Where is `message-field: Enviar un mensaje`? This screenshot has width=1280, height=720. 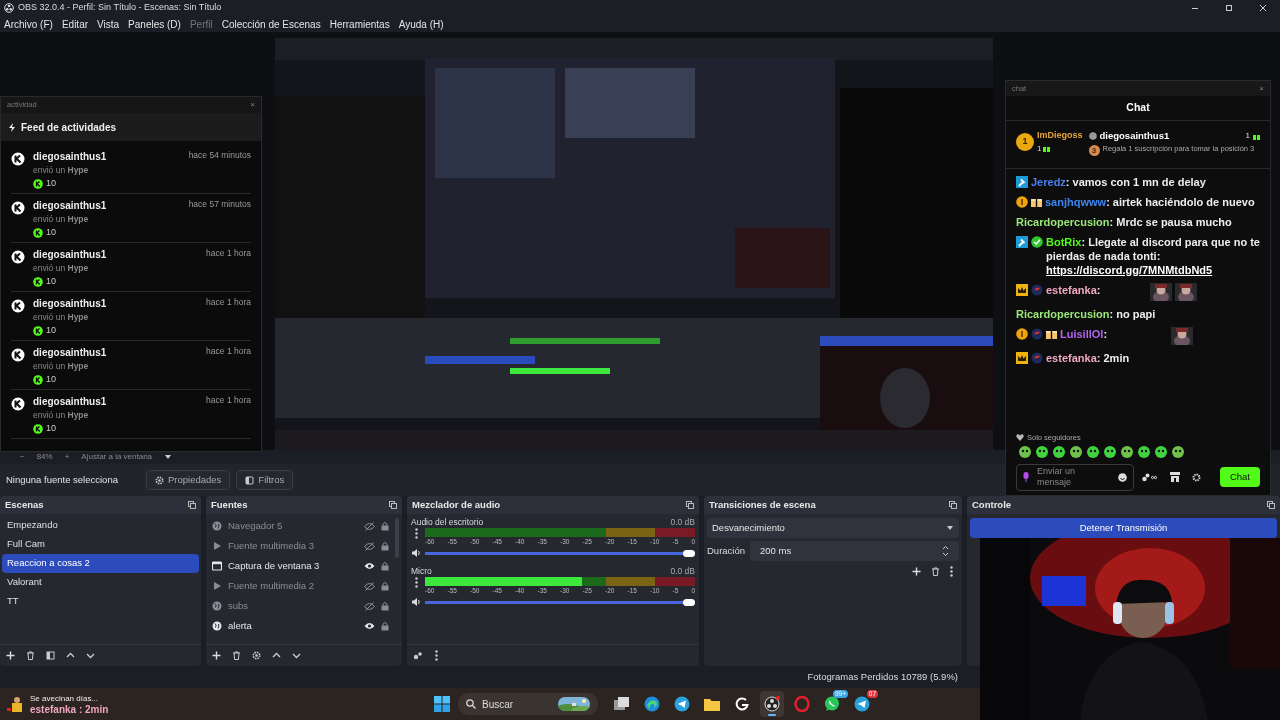
message-field: Enviar un mensaje is located at coordinates (1075, 477).